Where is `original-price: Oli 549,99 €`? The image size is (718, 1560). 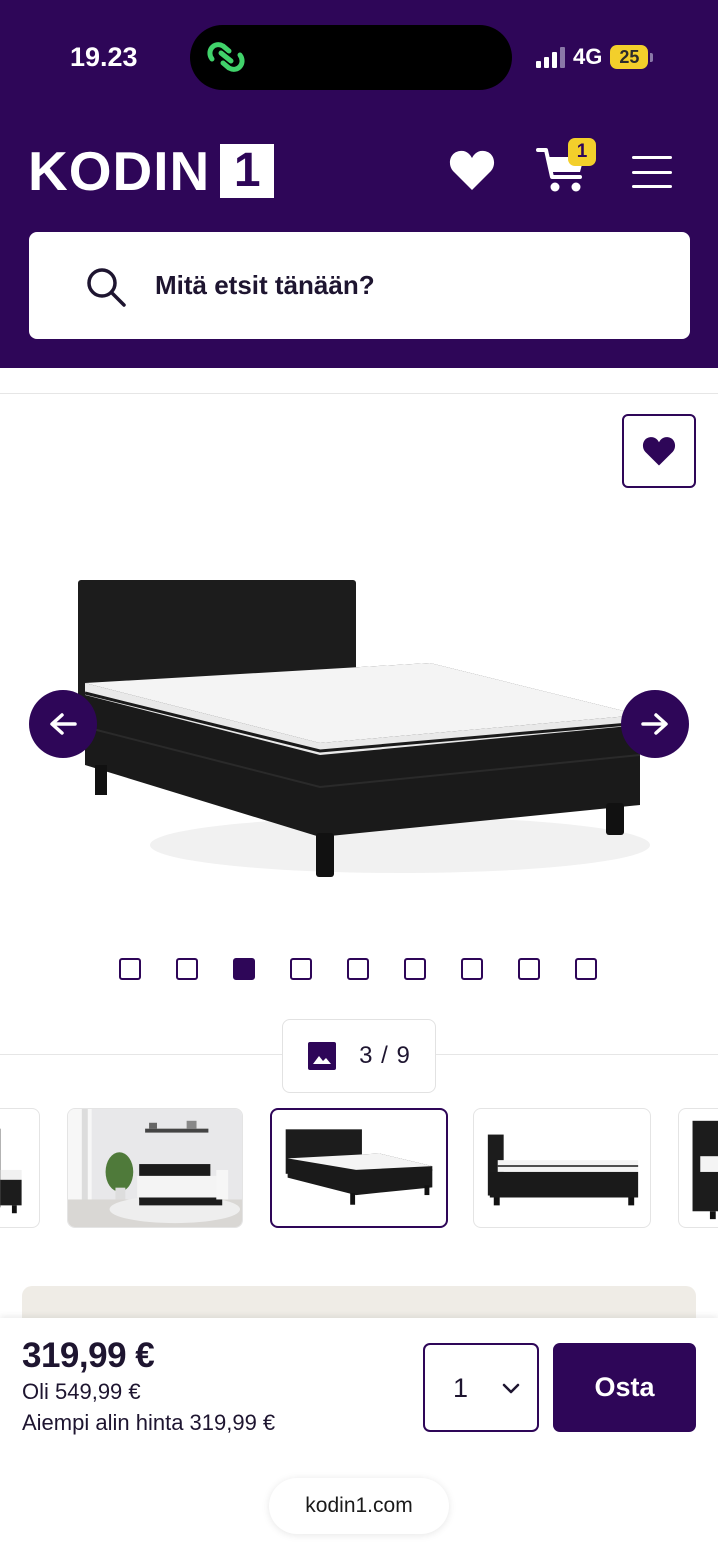 original-price: Oli 549,99 € is located at coordinates (81, 1391).